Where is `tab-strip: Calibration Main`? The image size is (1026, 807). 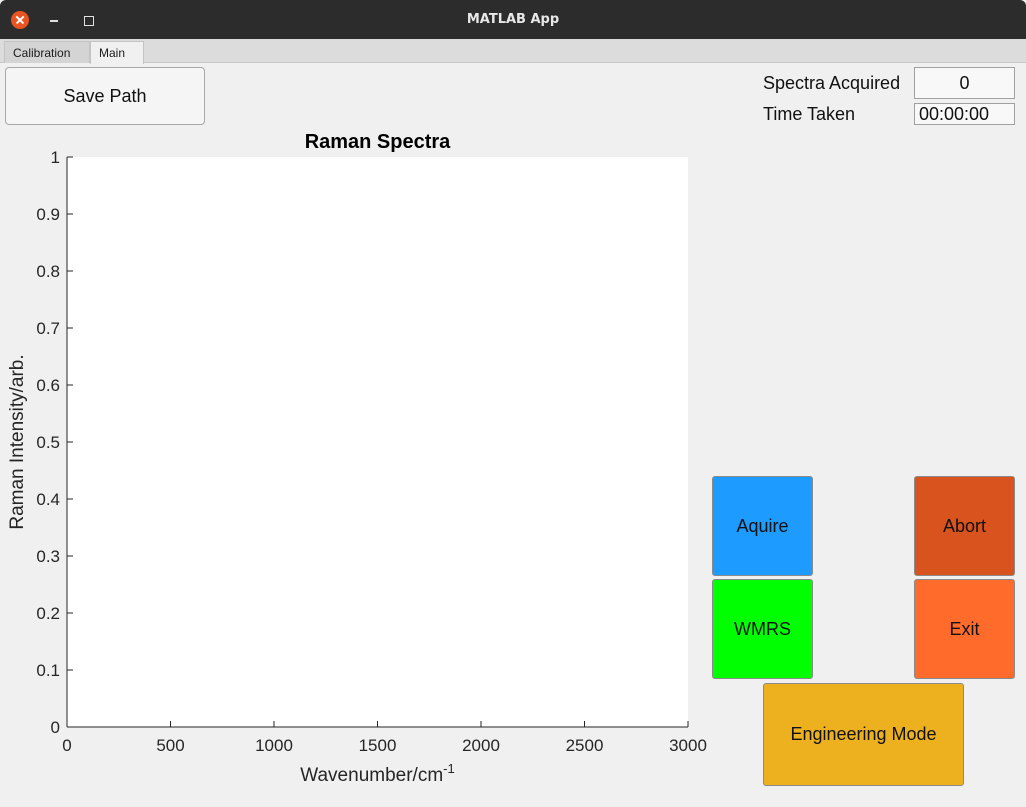
tab-strip: Calibration Main is located at coordinates (513, 51).